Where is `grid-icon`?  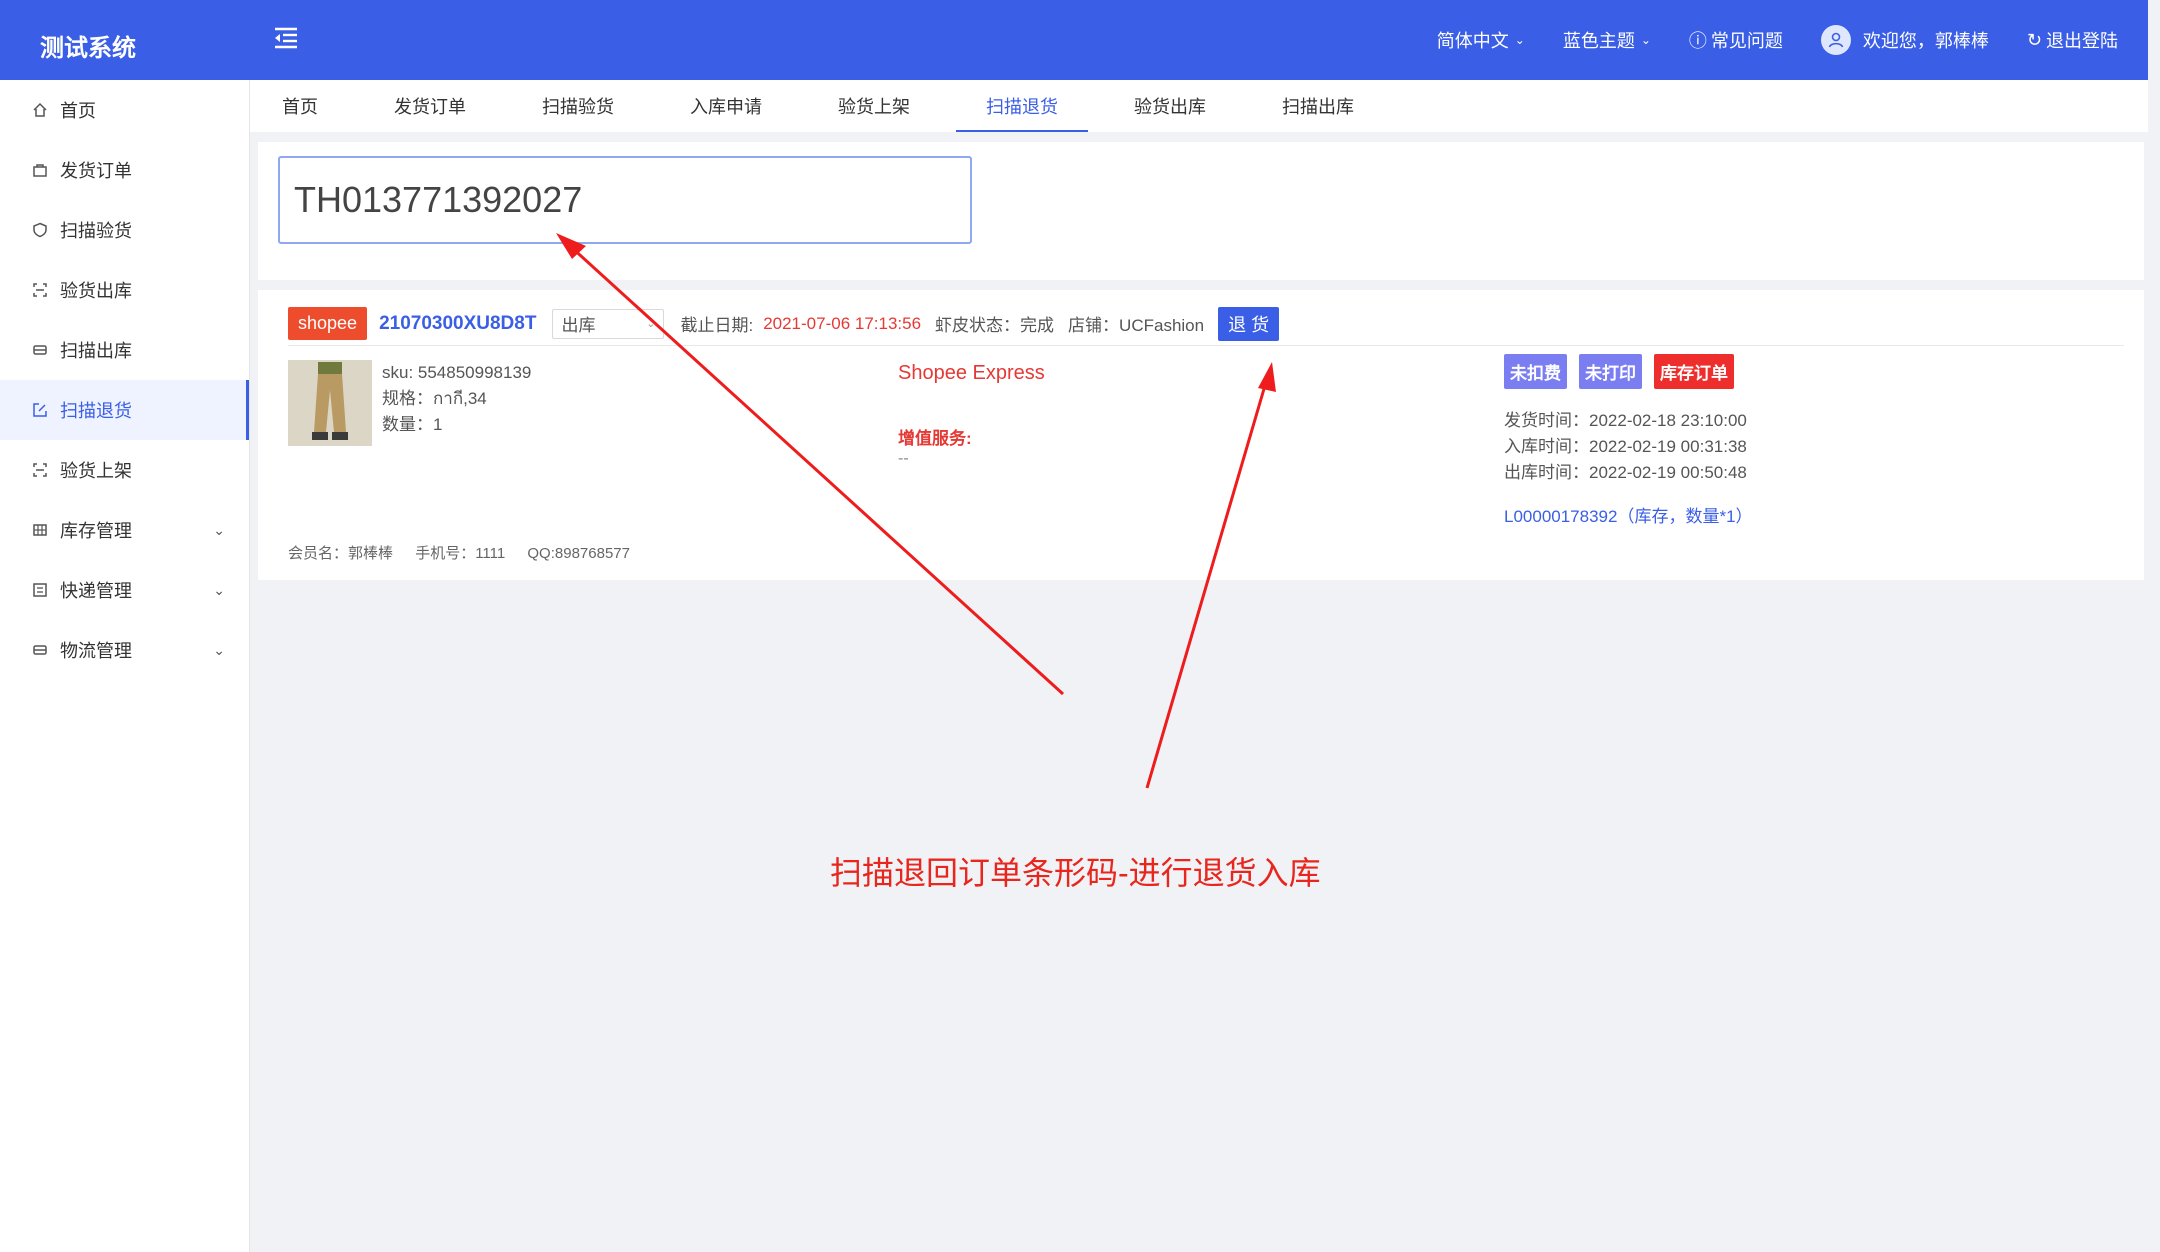
grid-icon is located at coordinates (40, 530).